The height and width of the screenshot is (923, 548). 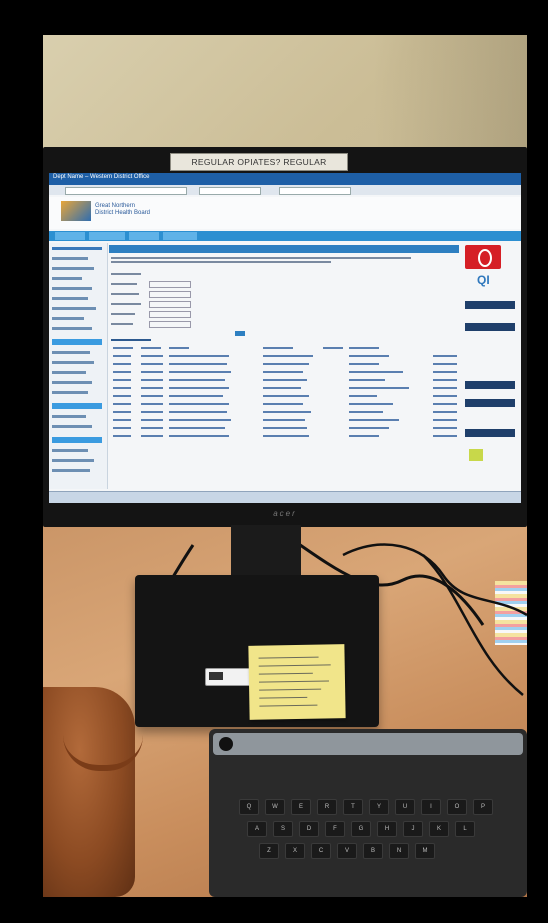 I want to click on key-p: P, so click(x=483, y=807).